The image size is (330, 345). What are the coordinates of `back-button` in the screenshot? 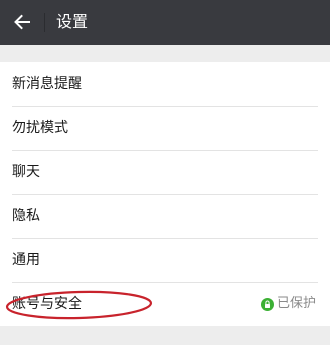 It's located at (22, 22).